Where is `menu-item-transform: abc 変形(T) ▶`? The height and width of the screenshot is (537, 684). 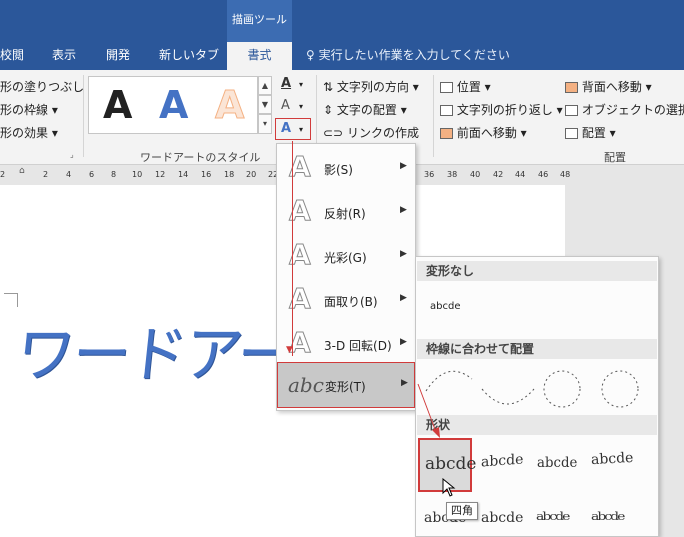 menu-item-transform: abc 変形(T) ▶ is located at coordinates (346, 385).